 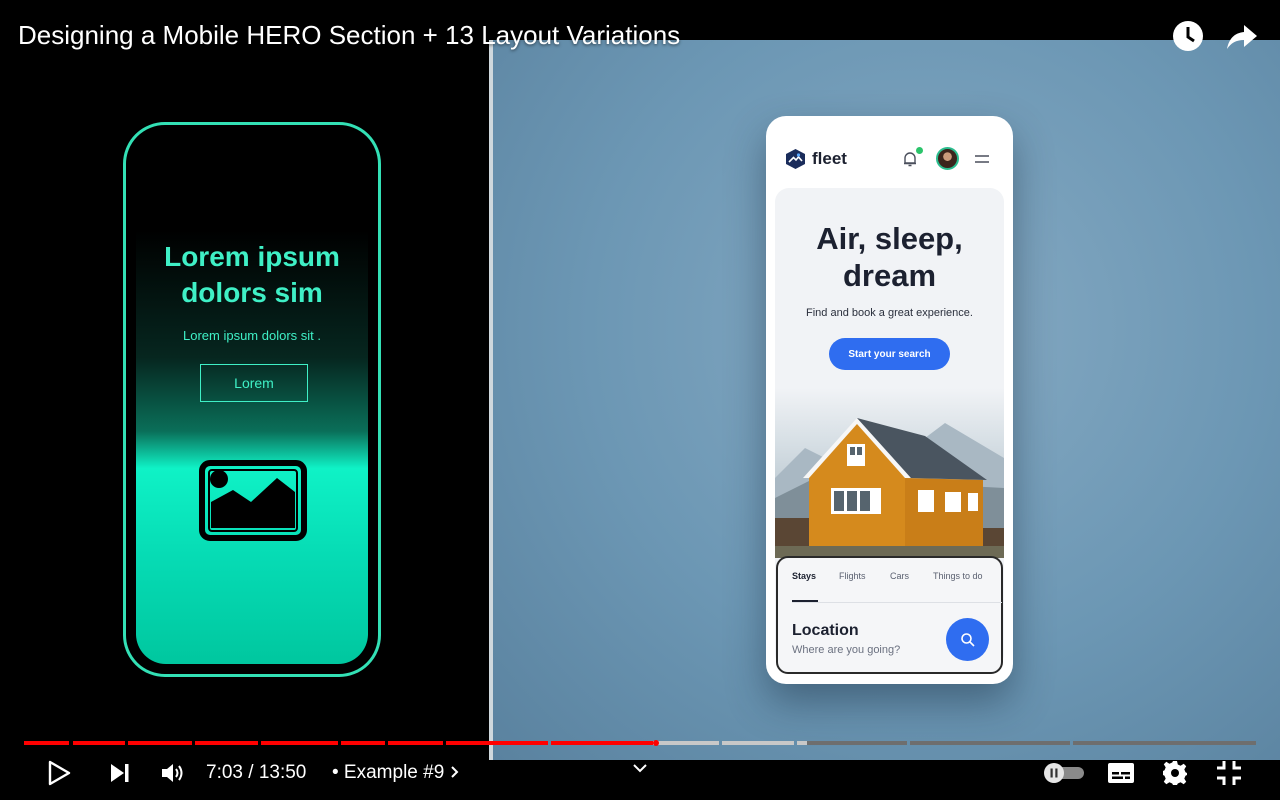 What do you see at coordinates (805, 601) in the screenshot?
I see `active-tab-indicator` at bounding box center [805, 601].